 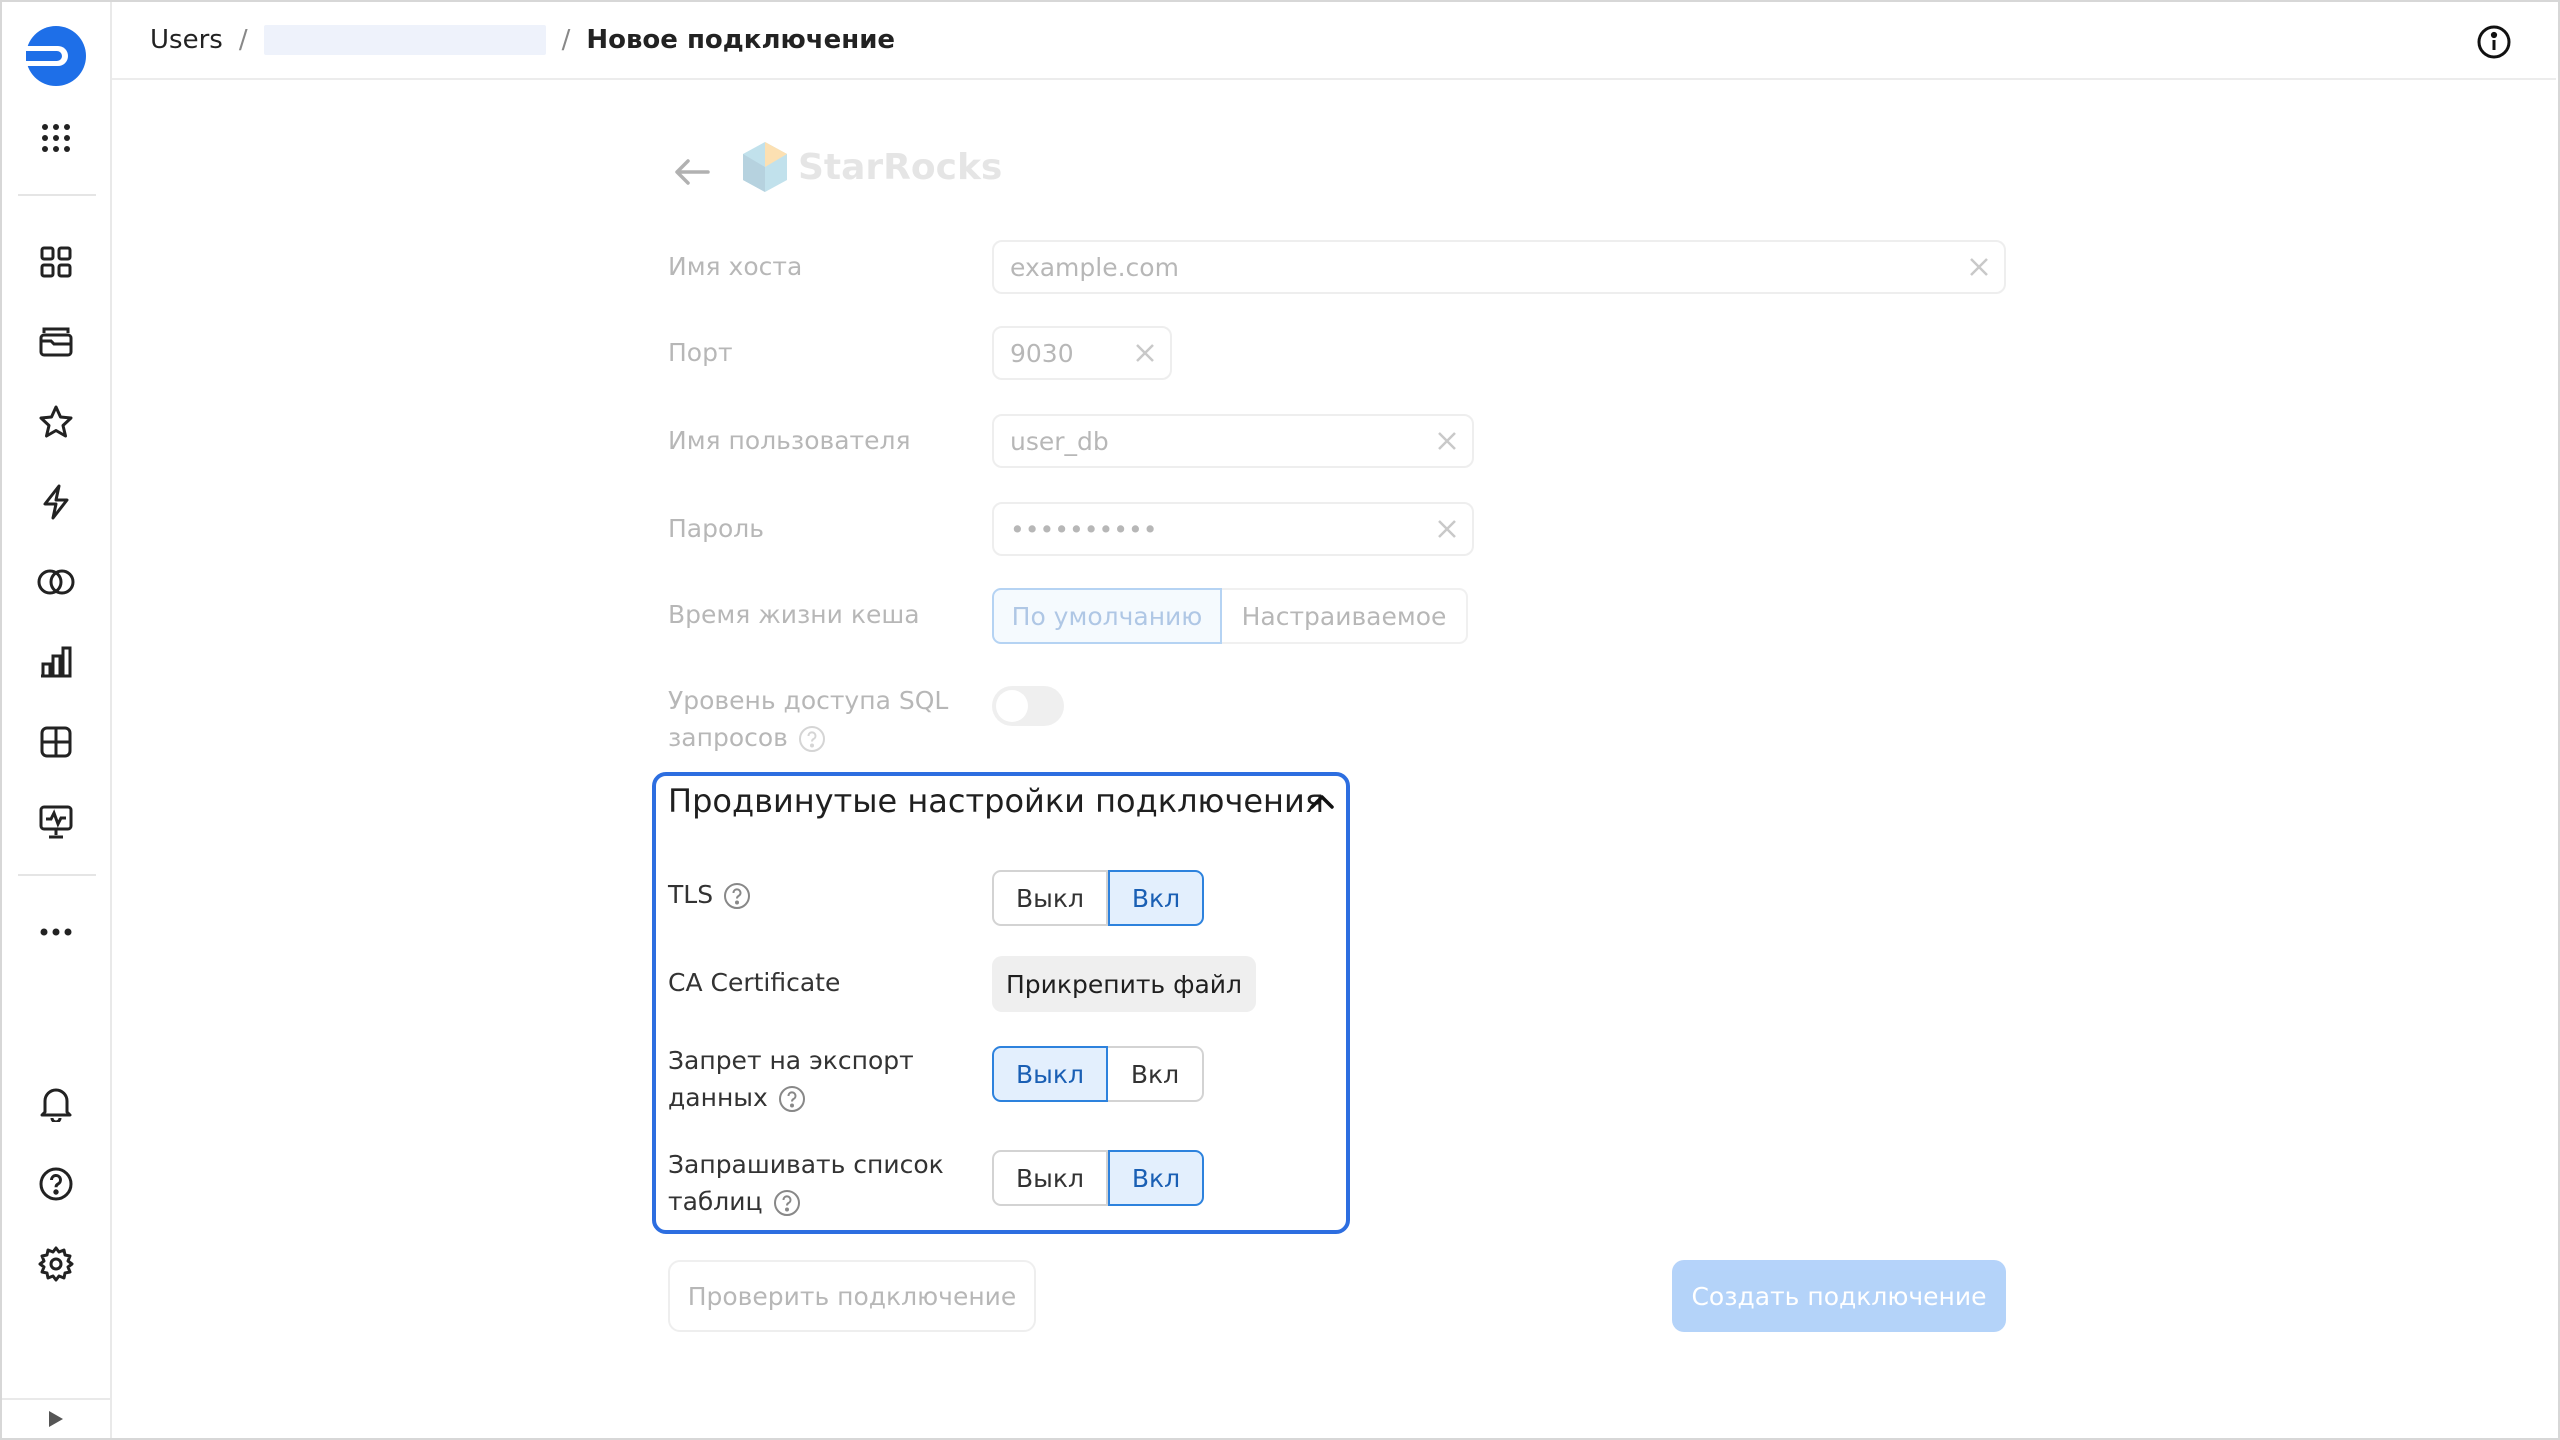 What do you see at coordinates (56, 1264) in the screenshot?
I see `settings-gear-icon` at bounding box center [56, 1264].